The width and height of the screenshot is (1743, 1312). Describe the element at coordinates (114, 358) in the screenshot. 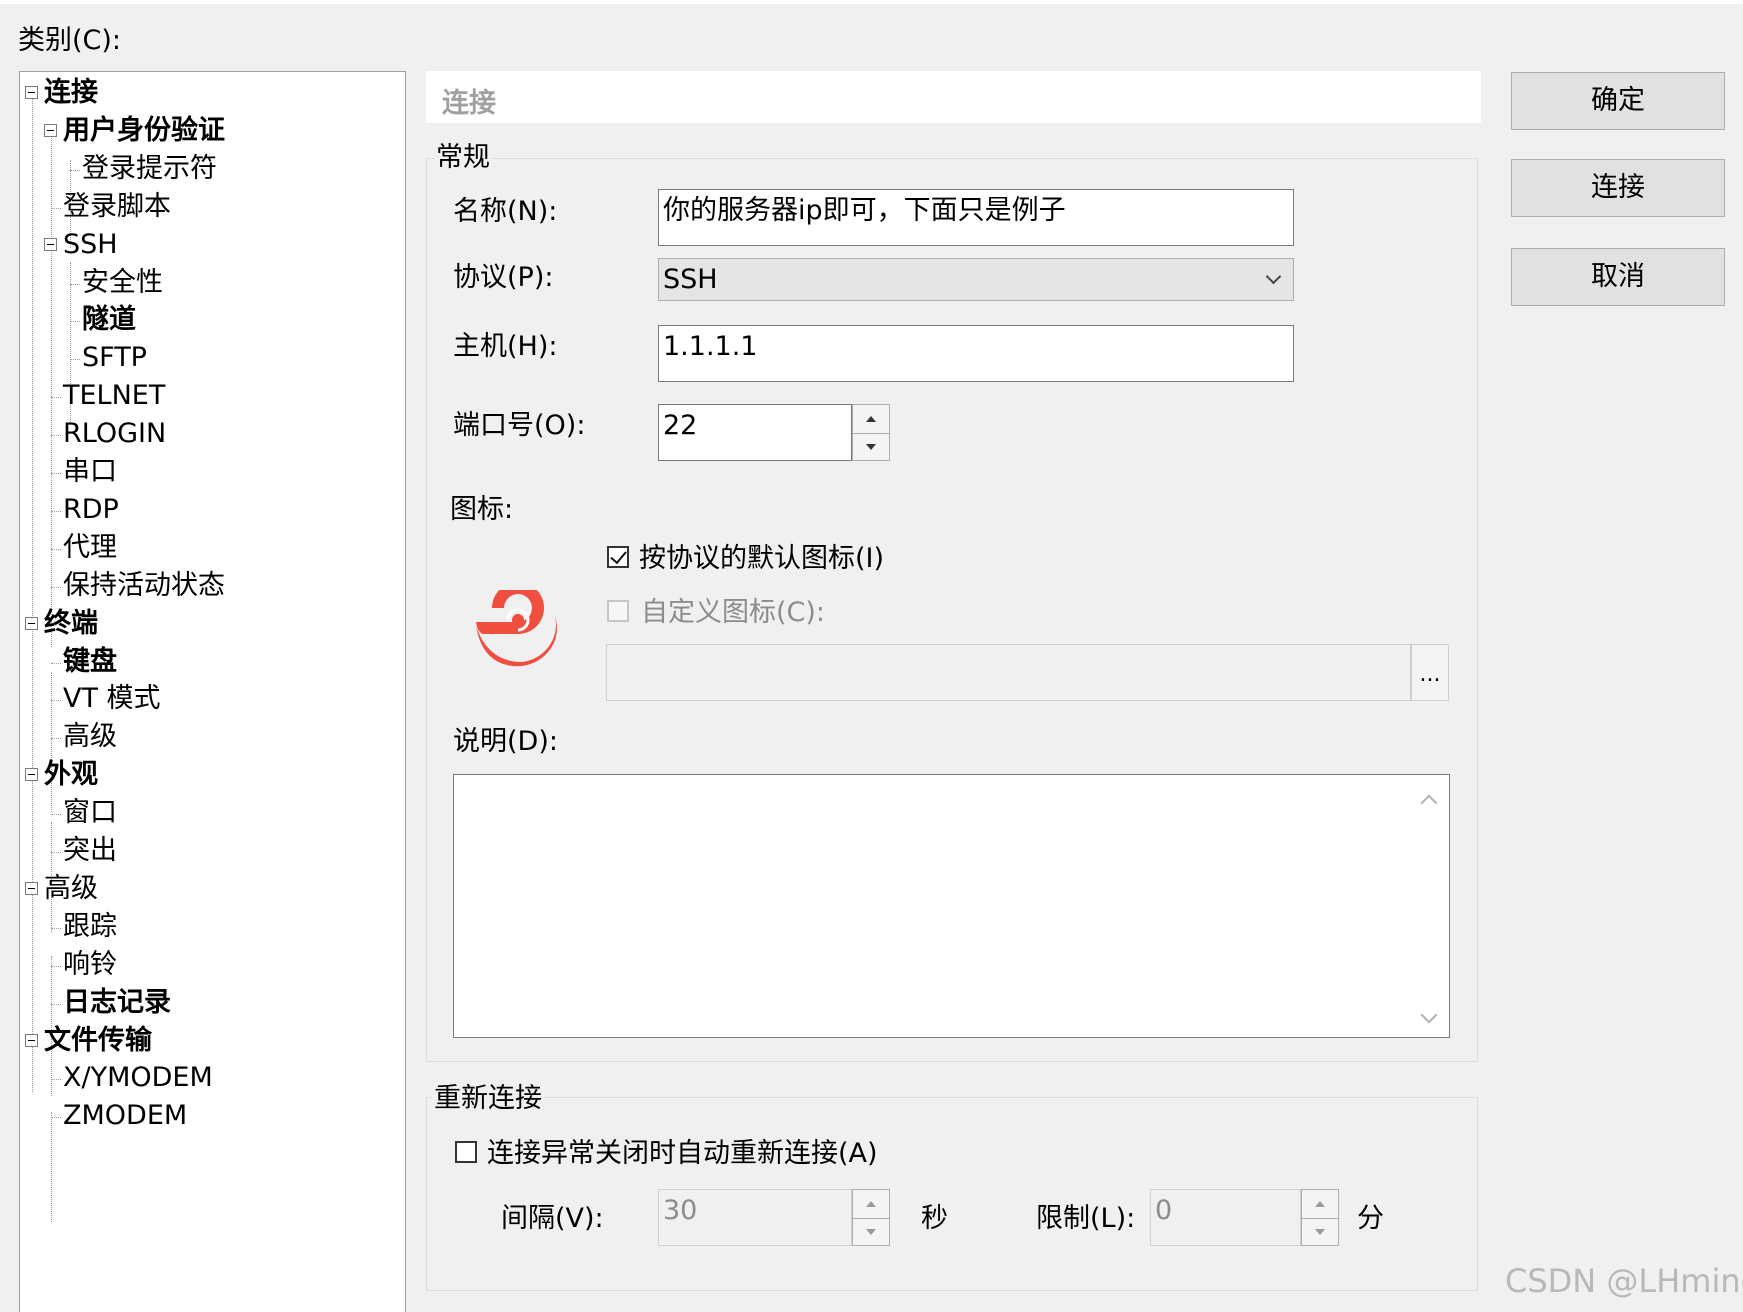

I see `tree-item: SFTP` at that location.